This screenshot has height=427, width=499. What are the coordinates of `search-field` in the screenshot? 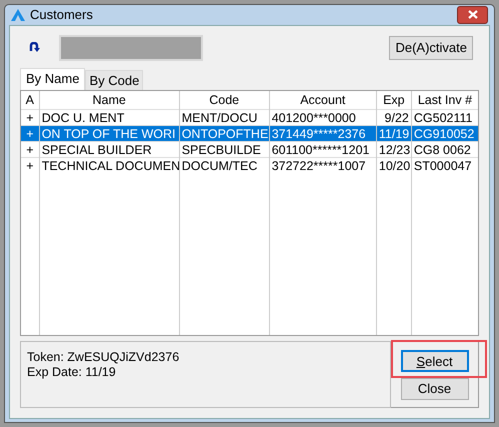 It's located at (131, 47).